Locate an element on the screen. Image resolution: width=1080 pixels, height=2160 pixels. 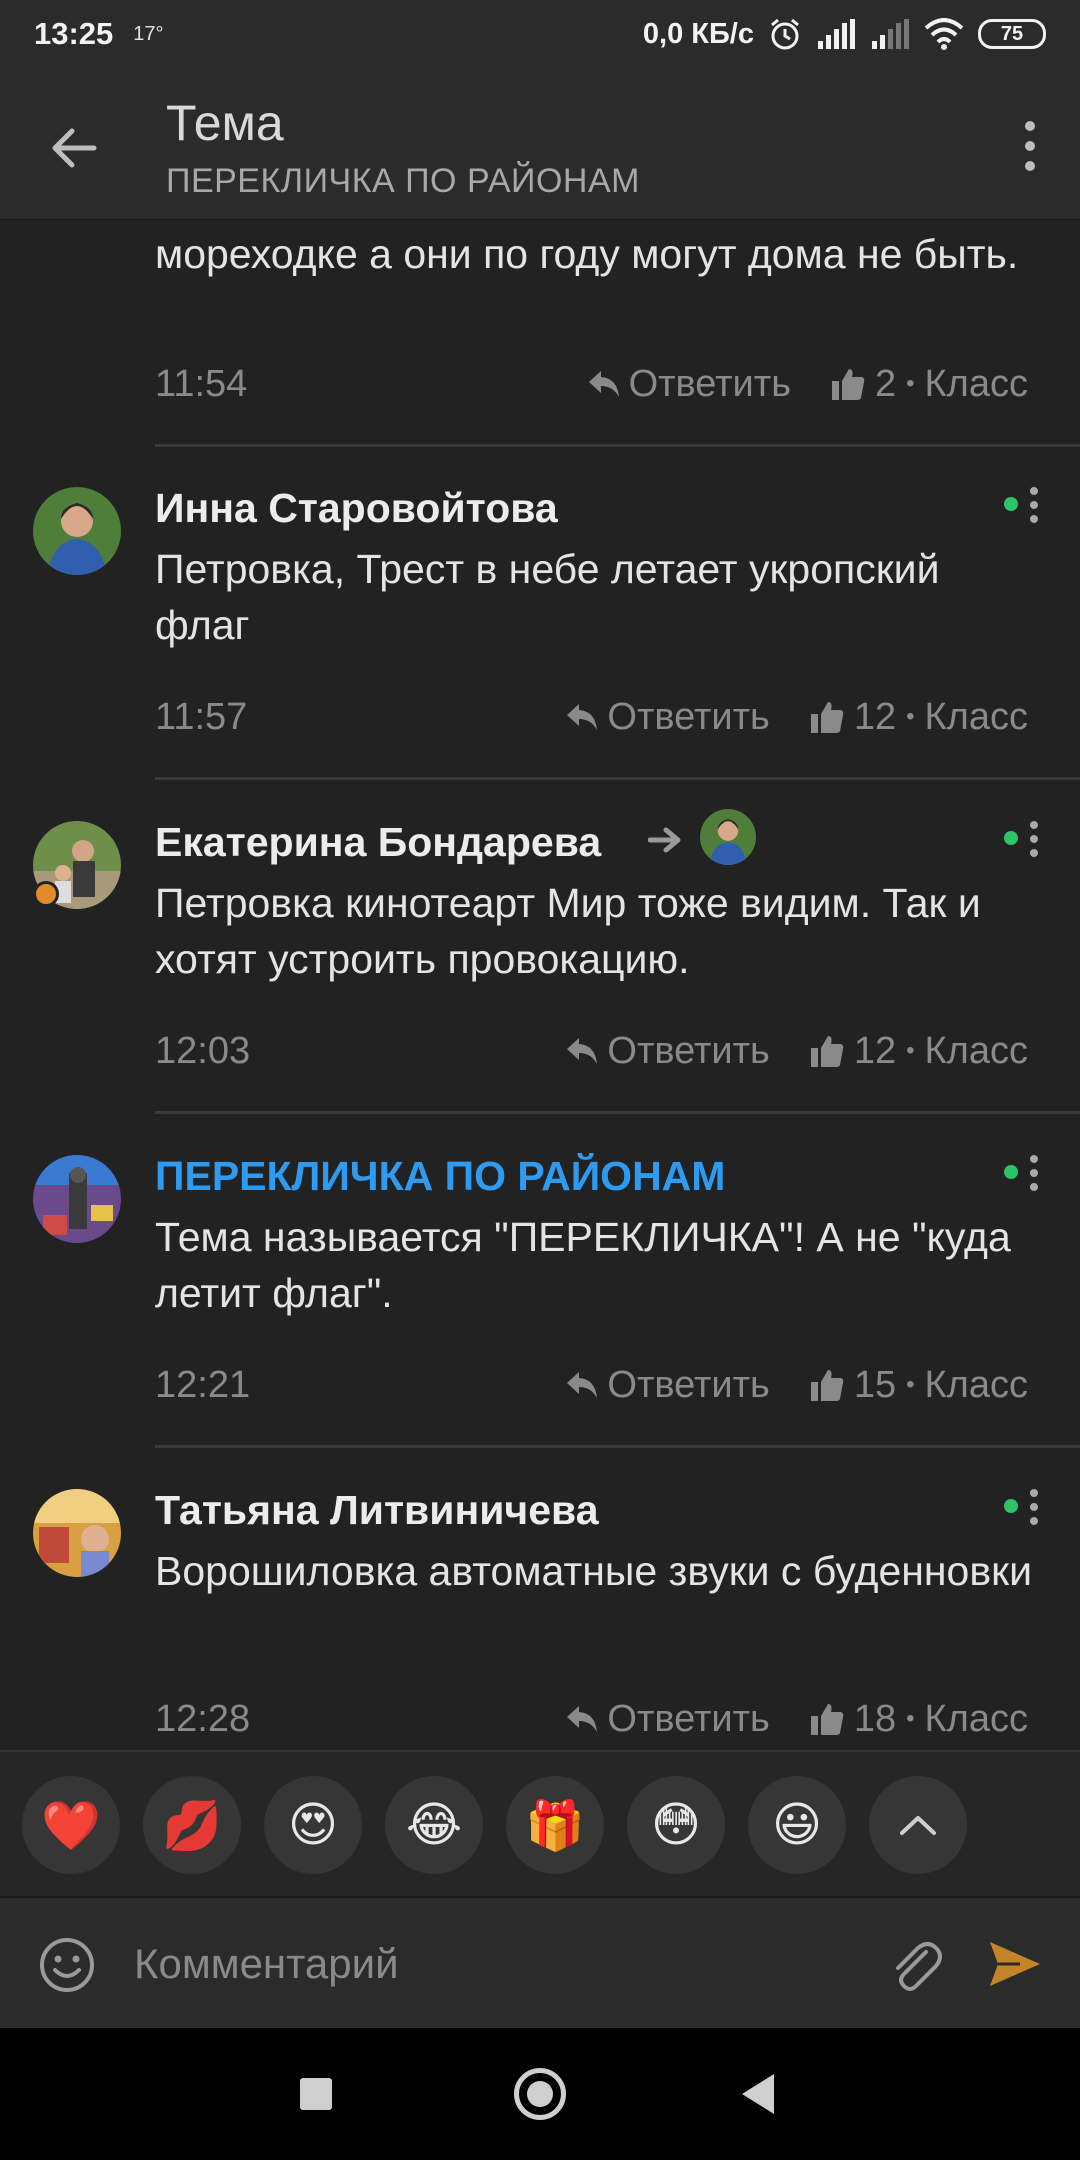
comment-time: 12:03 is located at coordinates (203, 1050).